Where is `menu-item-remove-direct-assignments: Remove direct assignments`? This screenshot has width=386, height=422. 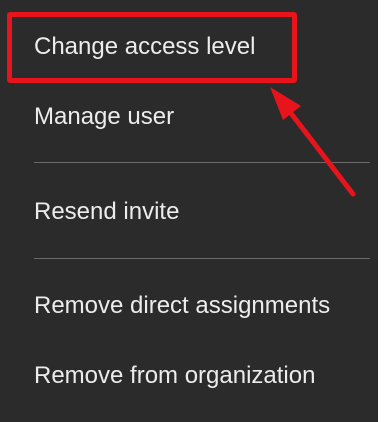
menu-item-remove-direct-assignments: Remove direct assignments is located at coordinates (189, 306).